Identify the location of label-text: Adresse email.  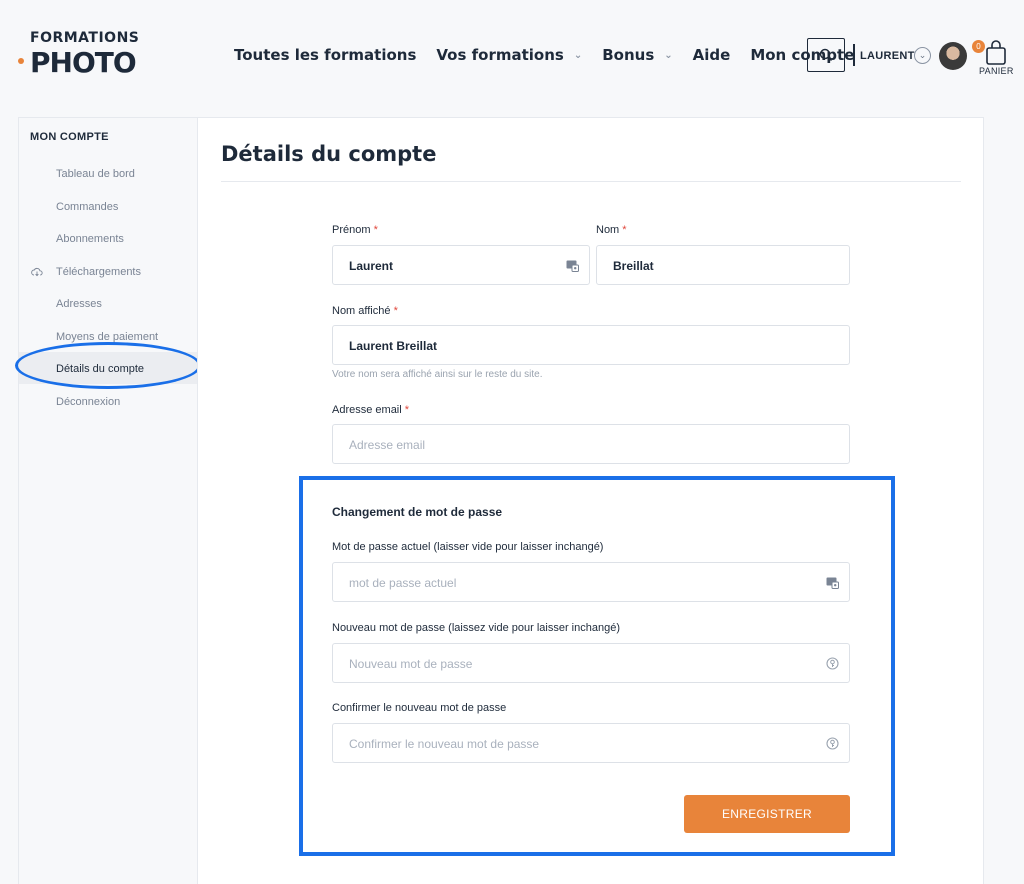
(367, 410).